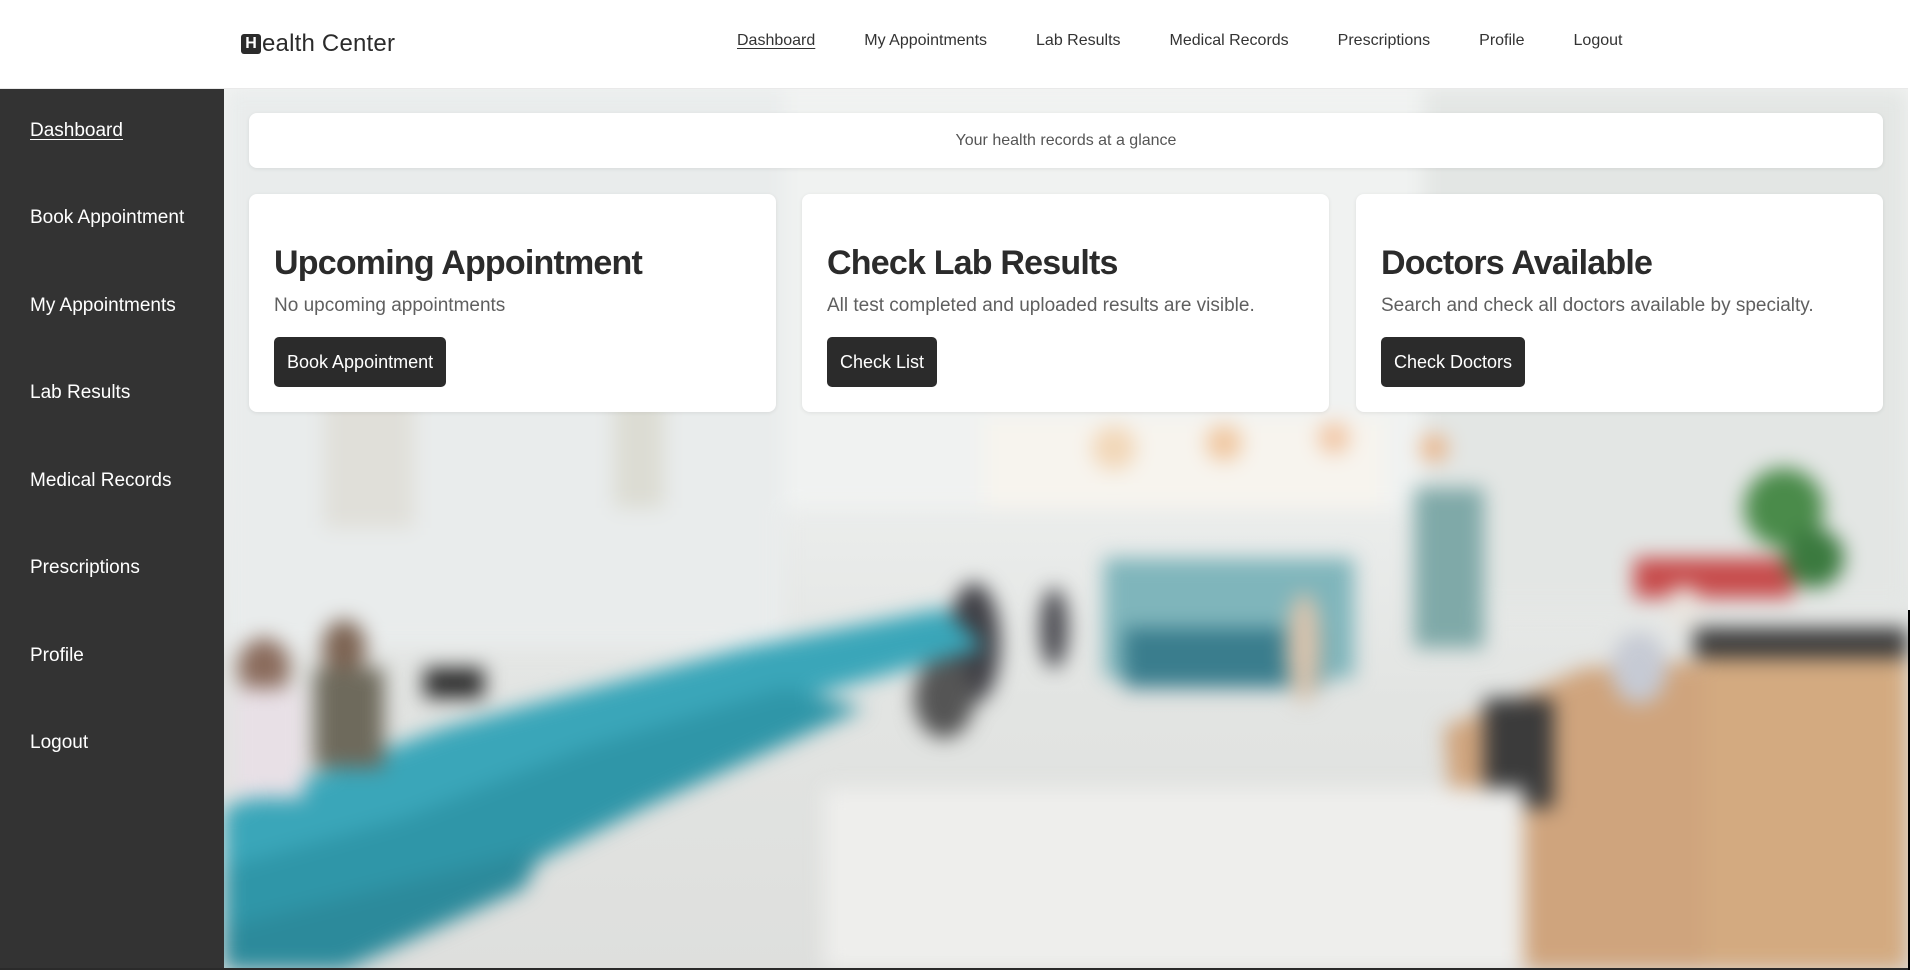  I want to click on scrollbar-track, so click(1913, 305).